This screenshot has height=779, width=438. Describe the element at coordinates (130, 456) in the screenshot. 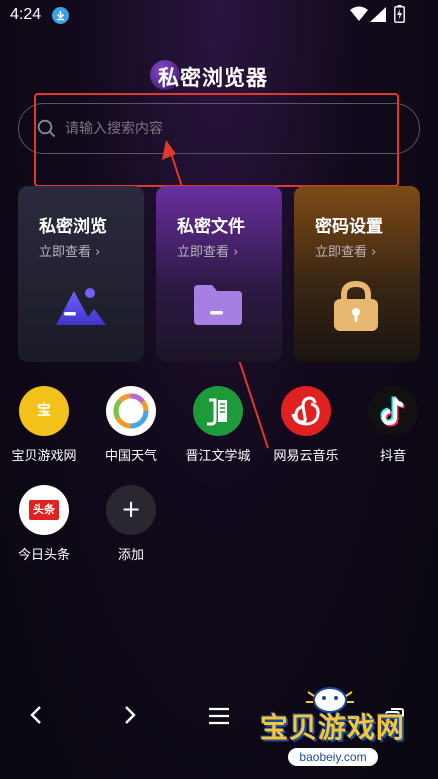

I see `shortcut-label: 中国天气` at that location.